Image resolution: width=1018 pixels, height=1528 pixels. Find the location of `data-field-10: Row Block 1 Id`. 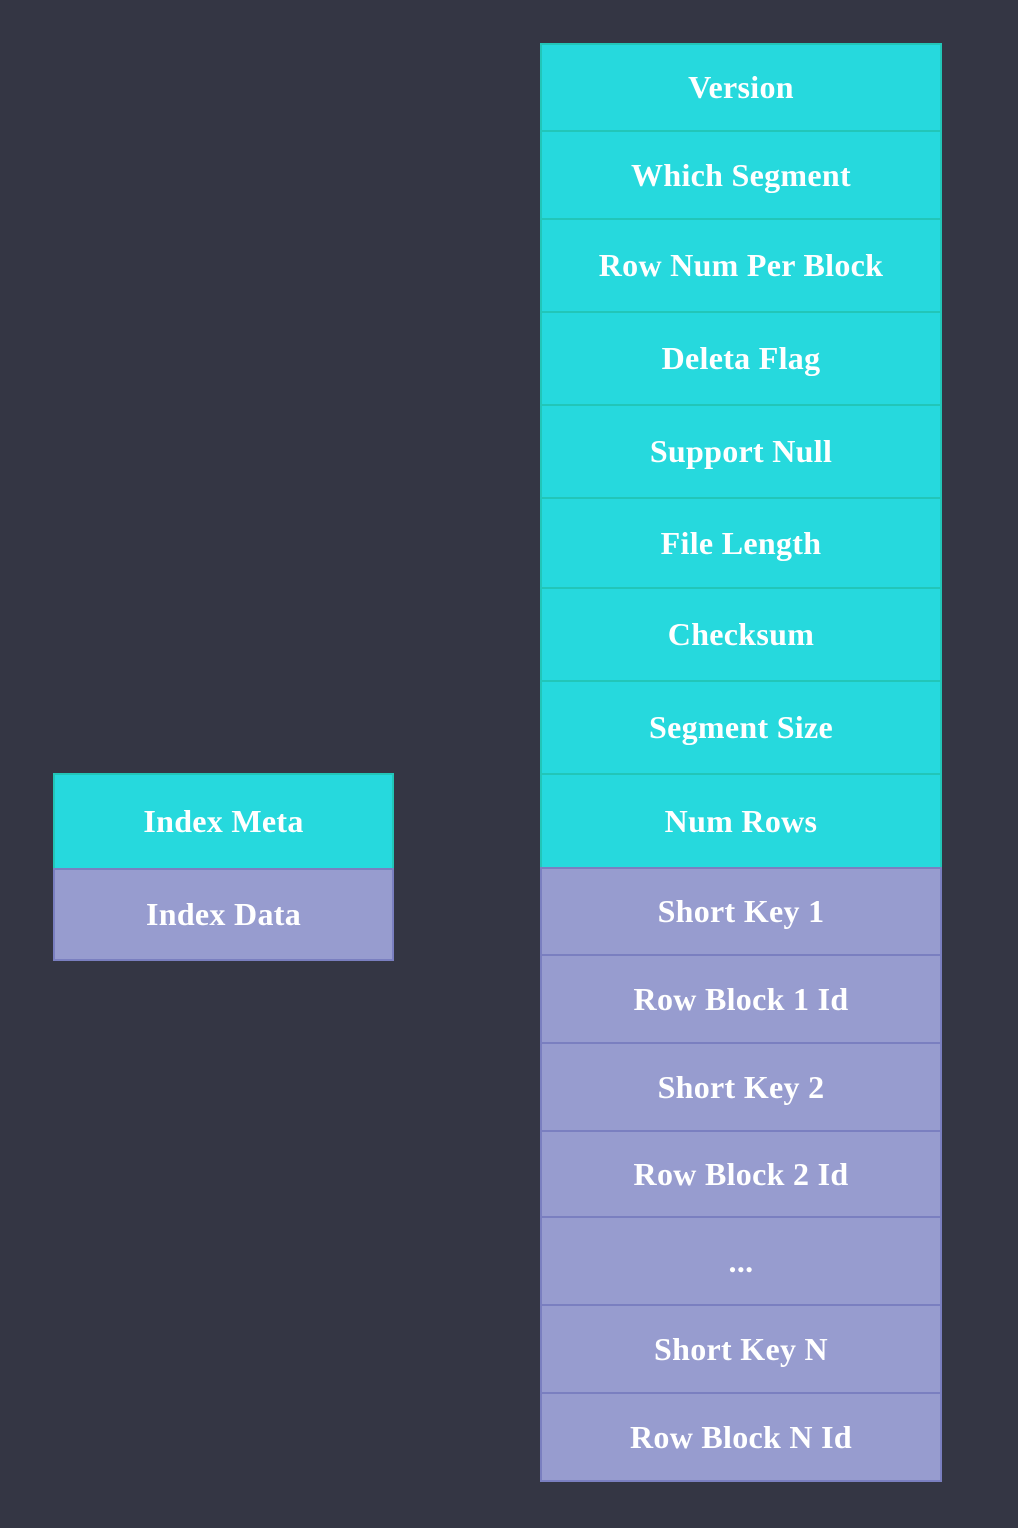

data-field-10: Row Block 1 Id is located at coordinates (741, 999).